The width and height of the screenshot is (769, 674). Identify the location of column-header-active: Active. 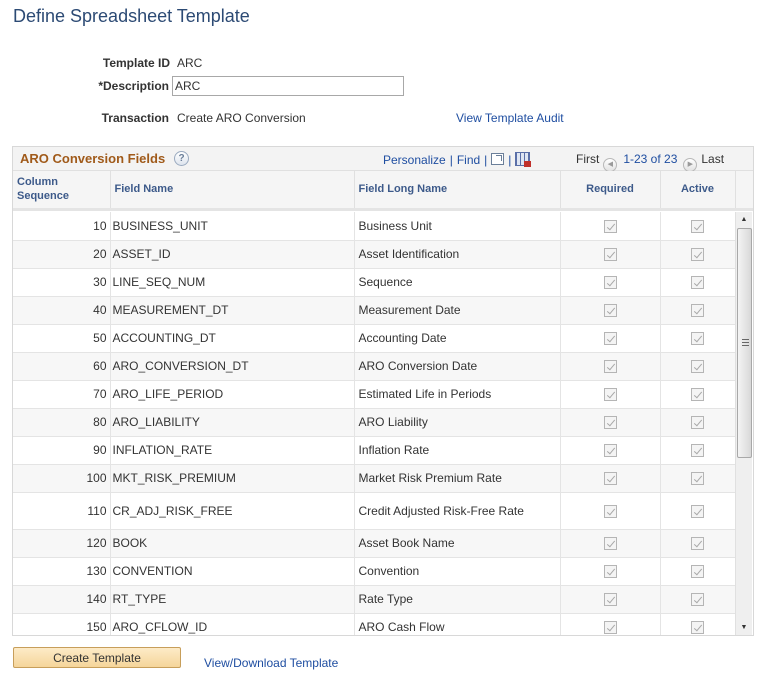
(698, 191).